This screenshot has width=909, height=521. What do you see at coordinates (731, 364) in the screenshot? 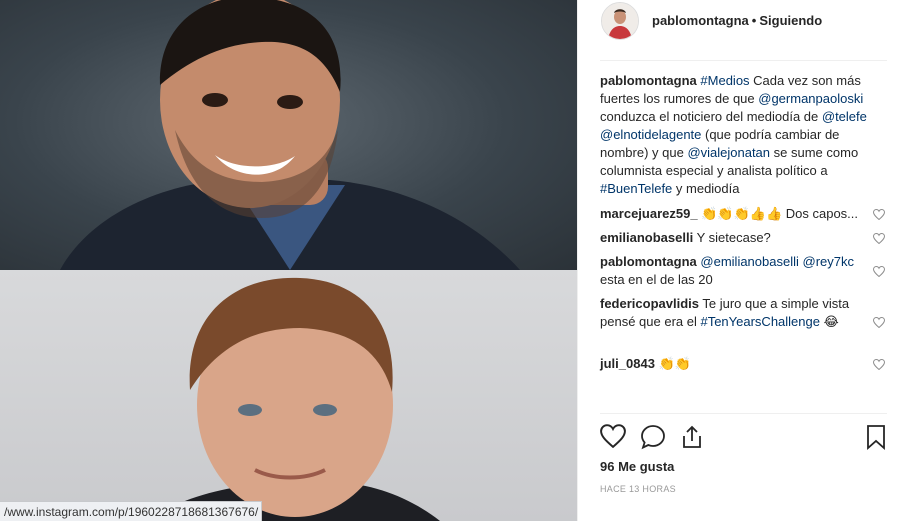
I see `comment-item: juli_0843 👏👏` at bounding box center [731, 364].